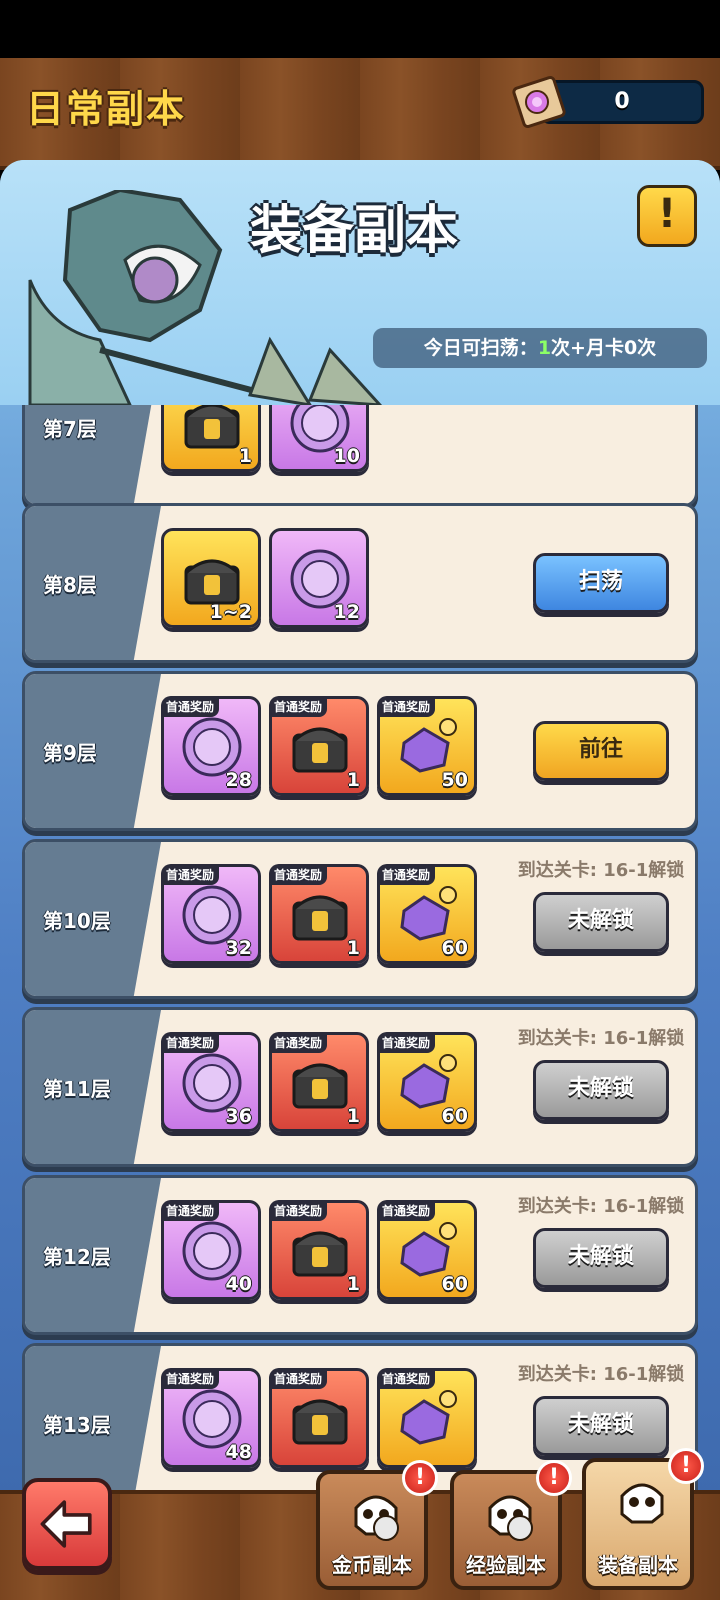 The image size is (720, 1600). I want to click on sweep-suffix: 次+月卡0次, so click(604, 348).